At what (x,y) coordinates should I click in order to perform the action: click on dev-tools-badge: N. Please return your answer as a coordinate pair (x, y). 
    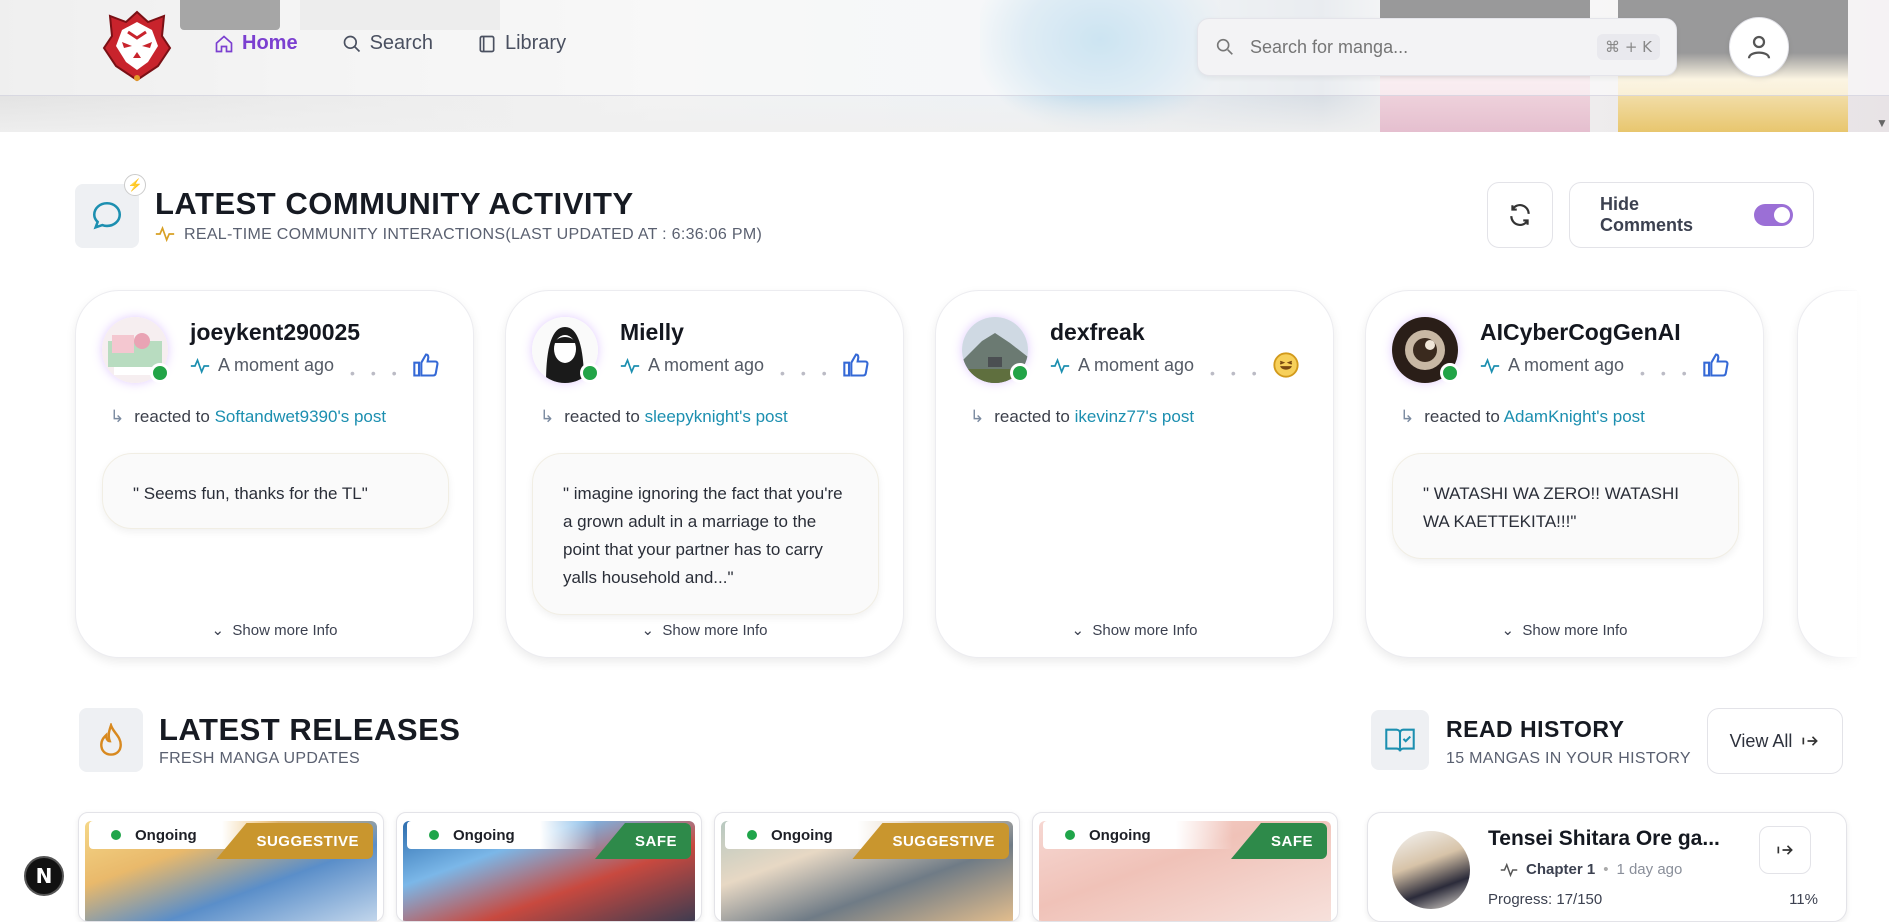
    Looking at the image, I should click on (44, 876).